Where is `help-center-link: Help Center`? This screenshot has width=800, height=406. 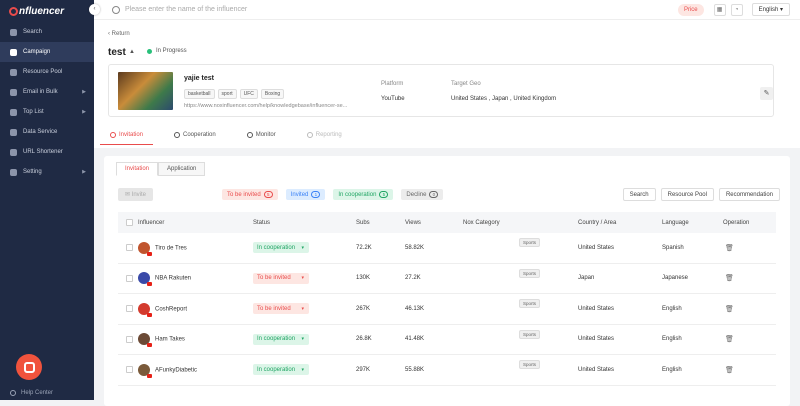
help-center-link: Help Center is located at coordinates (31, 393).